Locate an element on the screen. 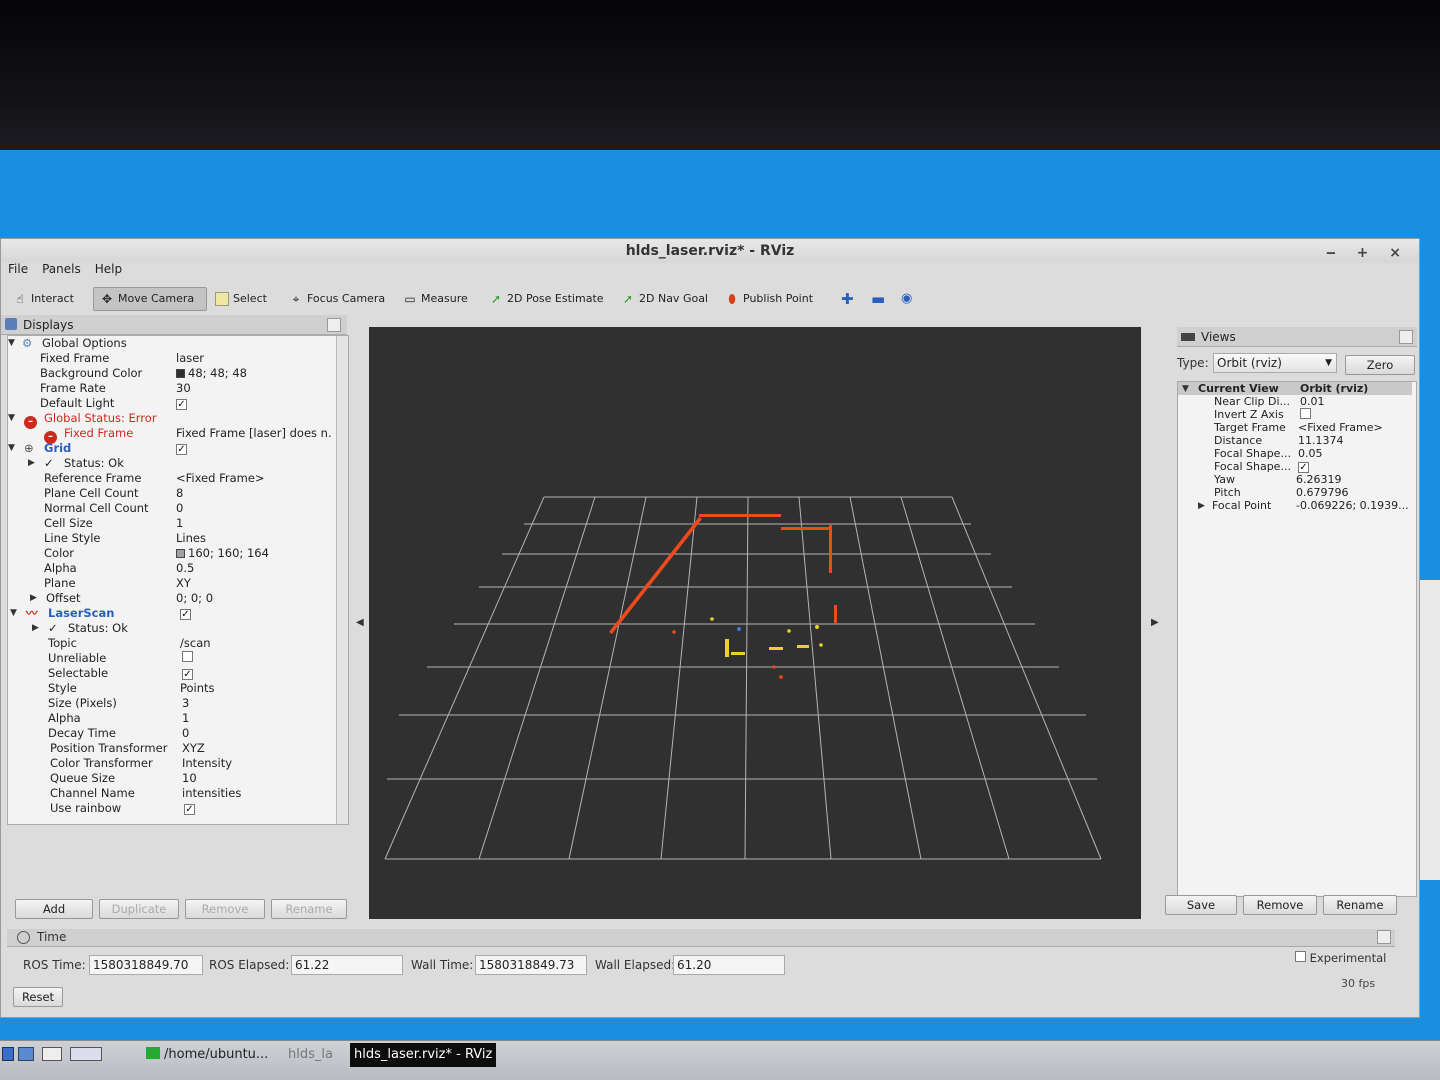  near-clip-value: 0.01 is located at coordinates (1312, 401).